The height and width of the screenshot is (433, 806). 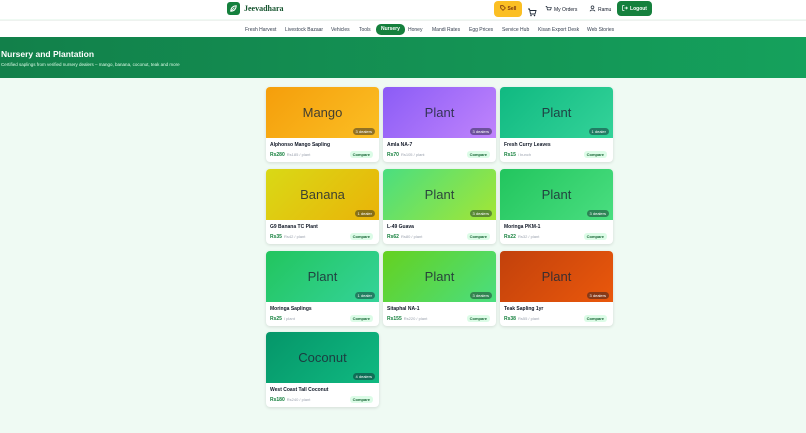 What do you see at coordinates (404, 237) in the screenshot?
I see `product-price: Rs62 Rs80 / plant` at bounding box center [404, 237].